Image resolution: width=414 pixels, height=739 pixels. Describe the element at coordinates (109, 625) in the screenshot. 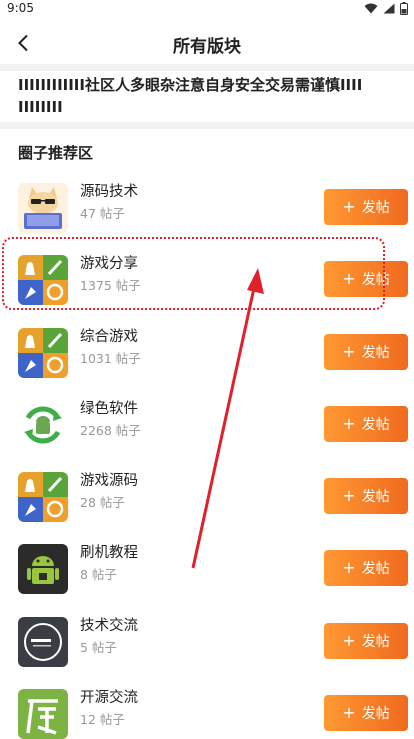

I see `forum-name: 技术交流` at that location.